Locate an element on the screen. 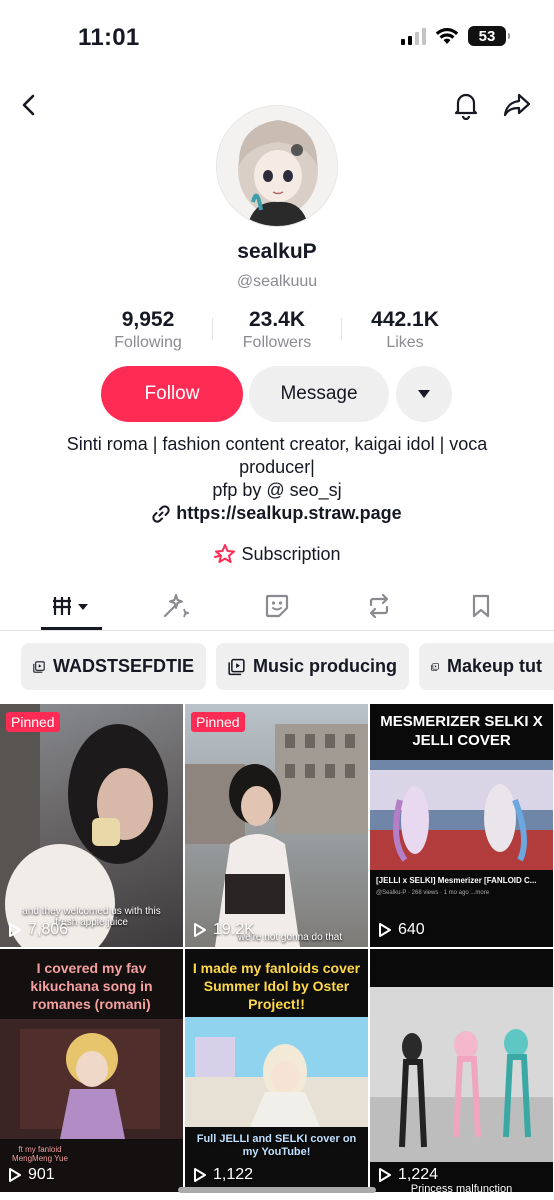 Image resolution: width=554 pixels, height=1200 pixels. view-count: 1,122 is located at coordinates (223, 1175).